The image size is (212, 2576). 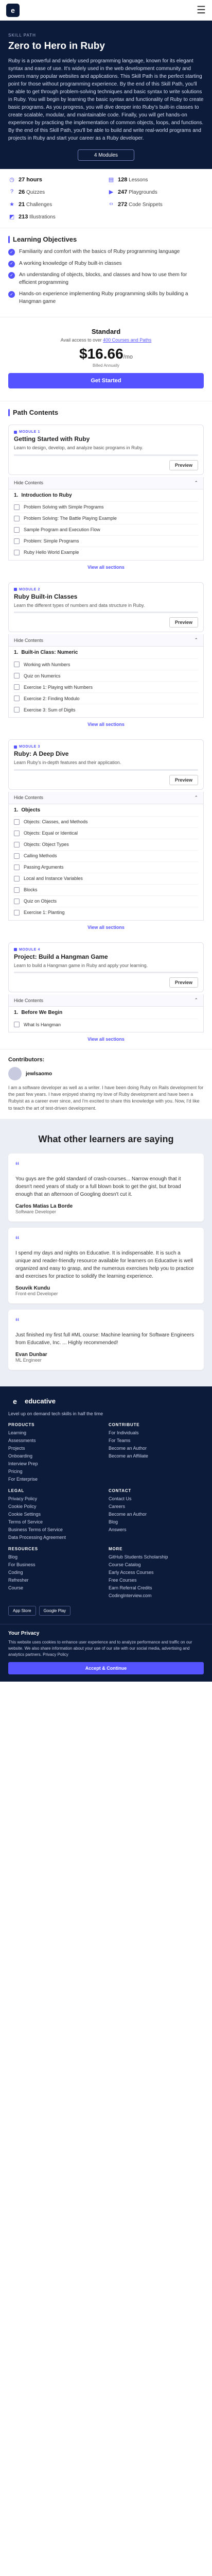 What do you see at coordinates (55, 1479) in the screenshot?
I see `footer-link: For Enterprise` at bounding box center [55, 1479].